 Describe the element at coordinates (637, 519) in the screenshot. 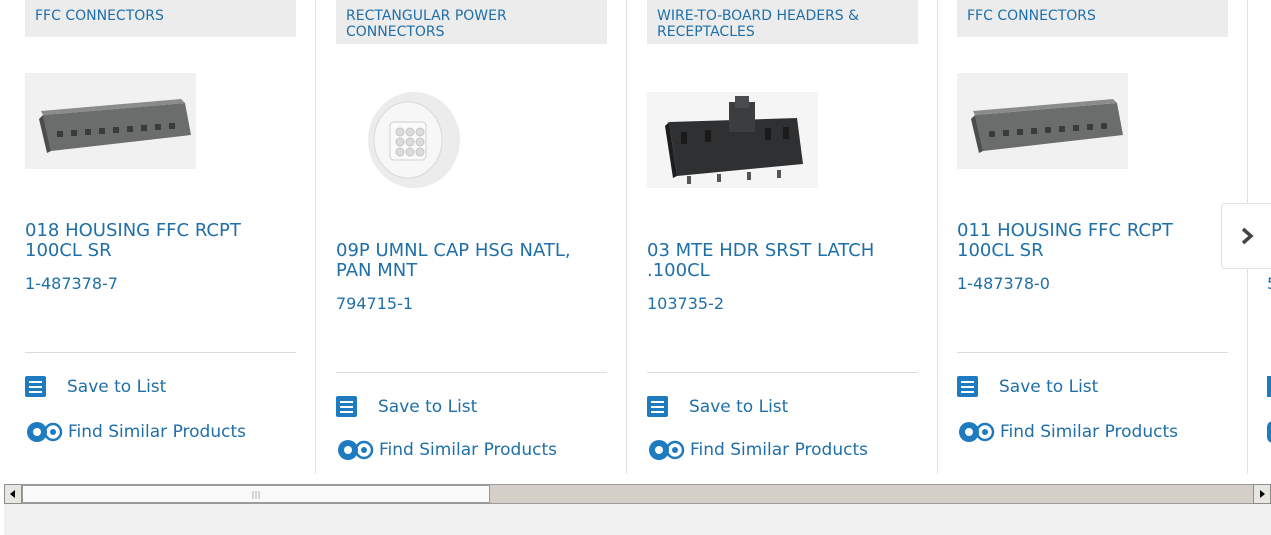

I see `page-footer-area` at that location.